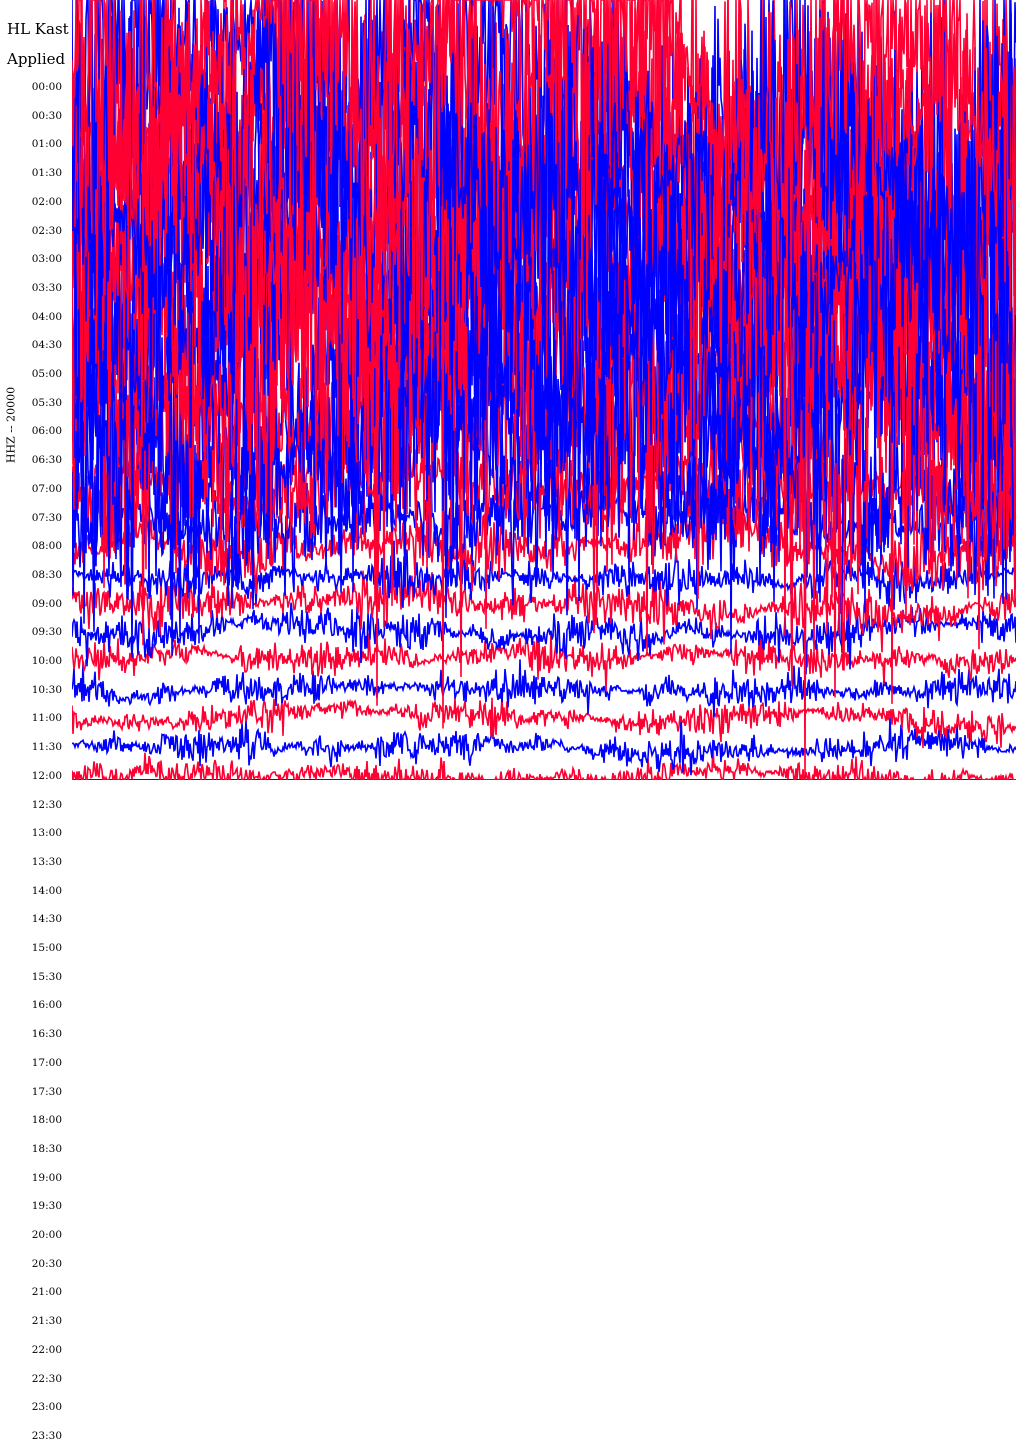 The height and width of the screenshot is (1442, 1024). I want to click on y-tick-label: 01:30, so click(46, 173).